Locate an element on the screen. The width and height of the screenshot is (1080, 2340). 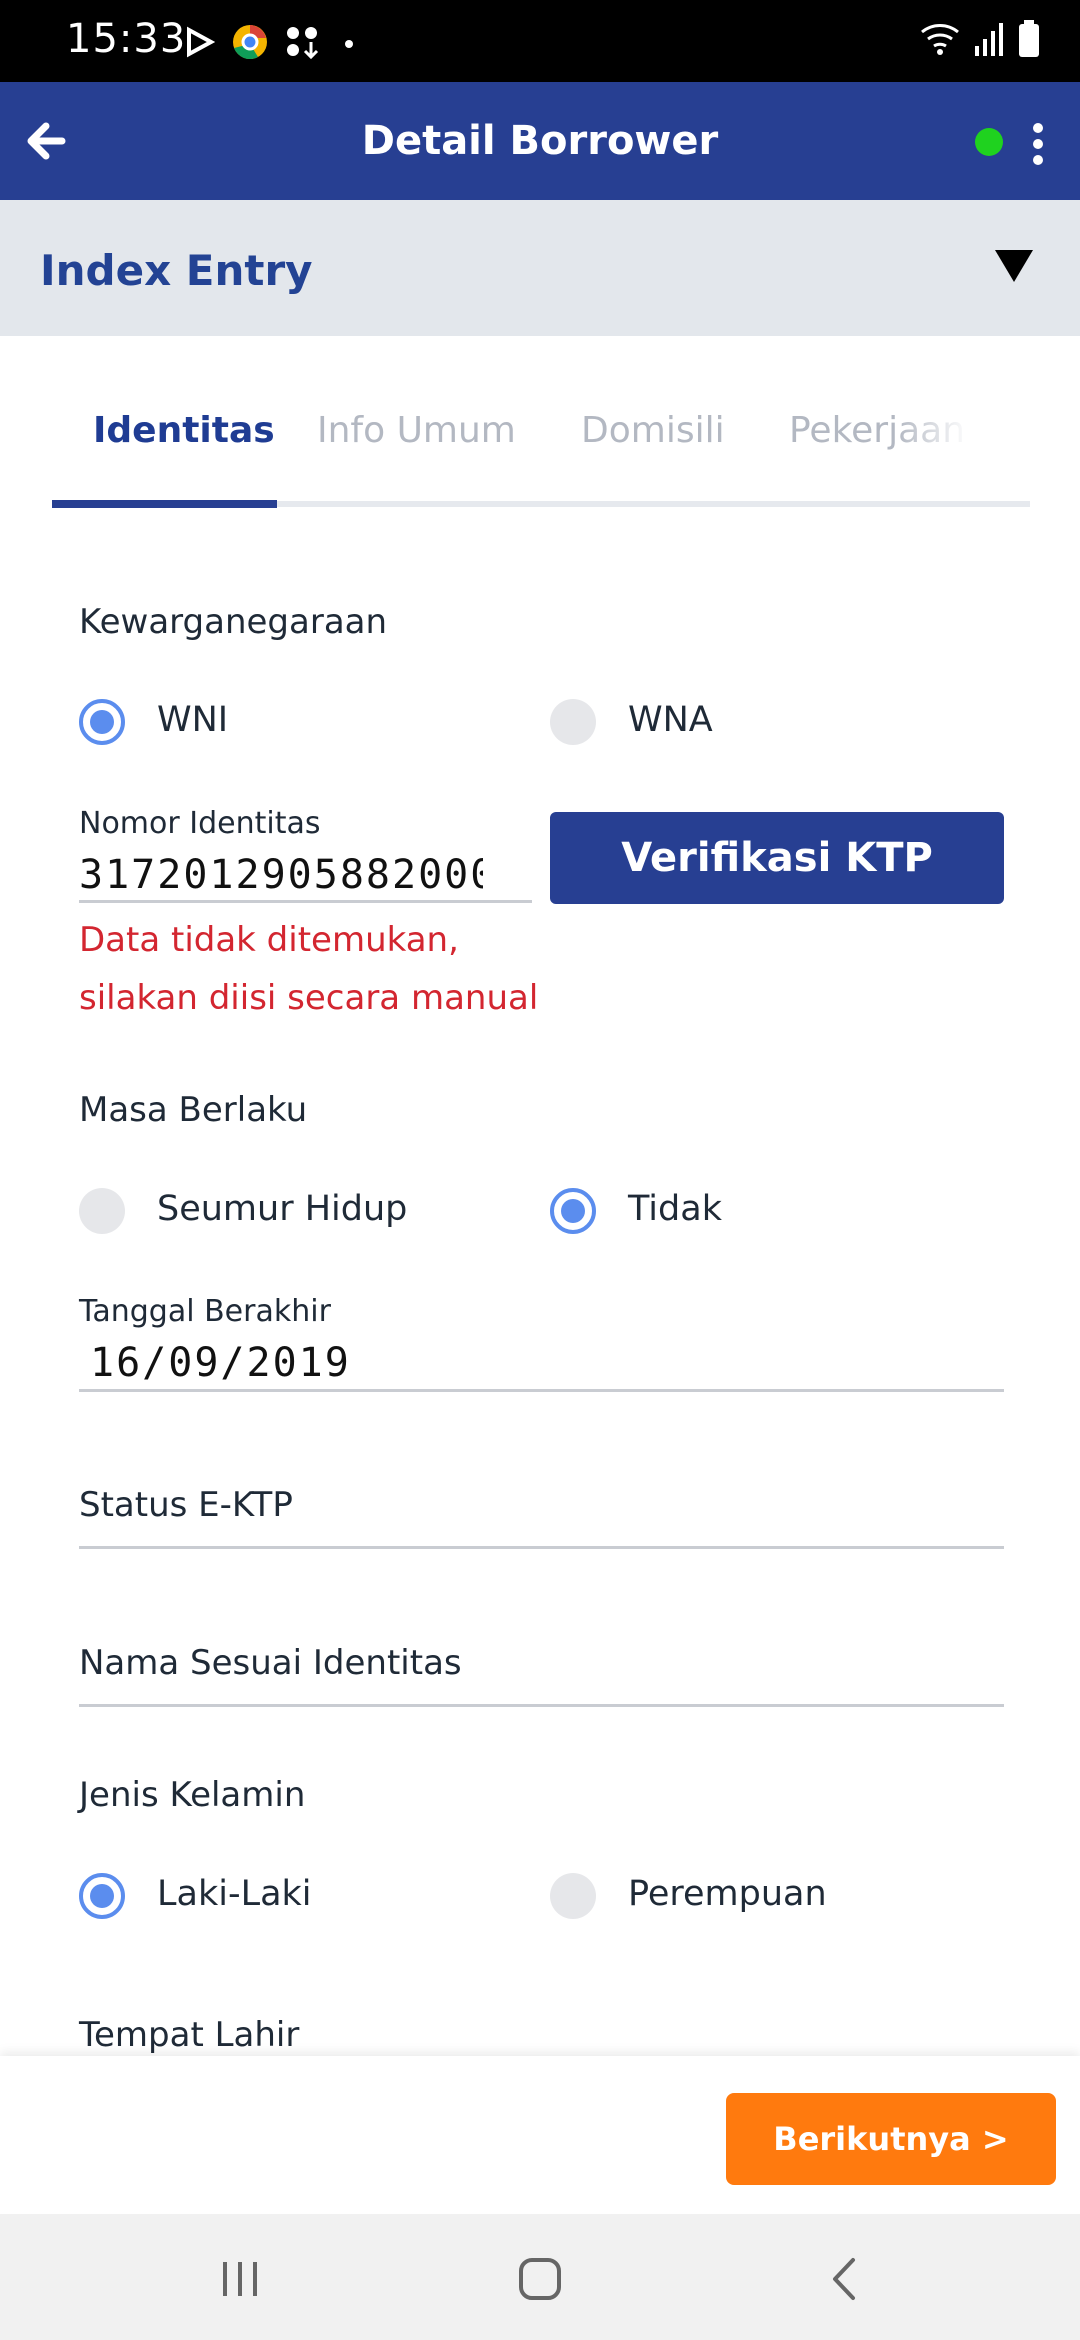
signal-icon is located at coordinates (989, 39).